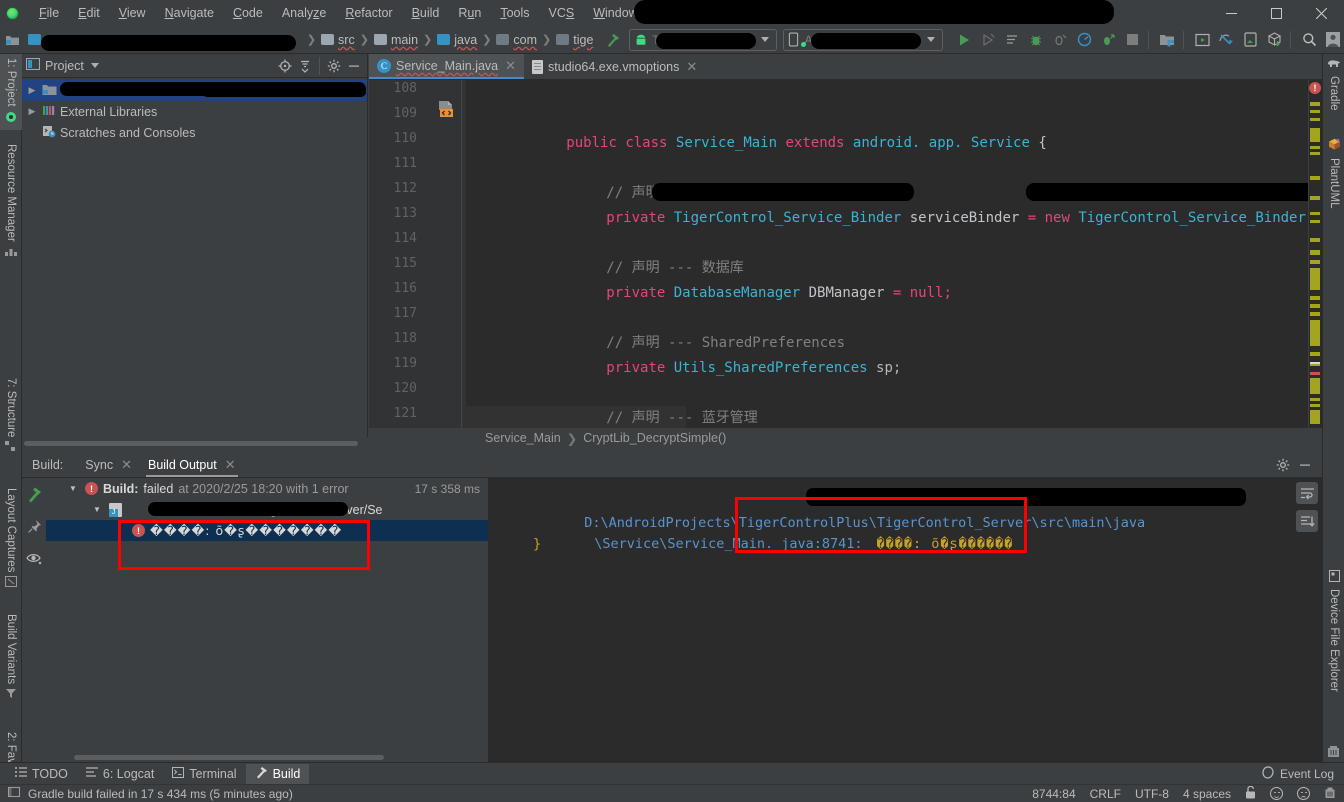  What do you see at coordinates (1250, 793) in the screenshot?
I see `unlocked-icon` at bounding box center [1250, 793].